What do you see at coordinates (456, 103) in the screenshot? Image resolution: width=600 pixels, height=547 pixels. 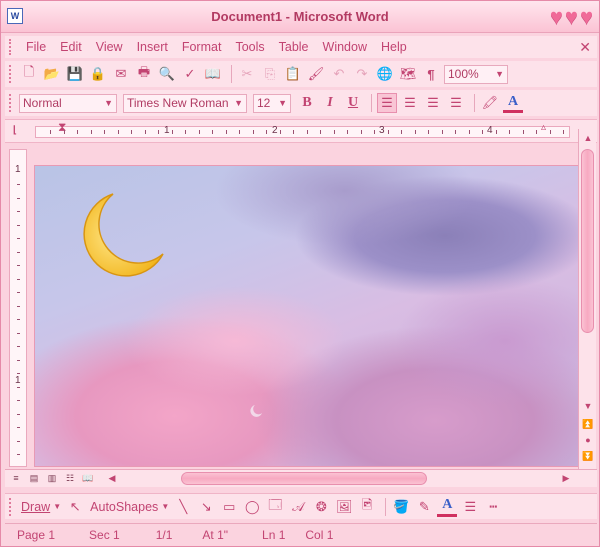 I see `justify-icon: ☰` at bounding box center [456, 103].